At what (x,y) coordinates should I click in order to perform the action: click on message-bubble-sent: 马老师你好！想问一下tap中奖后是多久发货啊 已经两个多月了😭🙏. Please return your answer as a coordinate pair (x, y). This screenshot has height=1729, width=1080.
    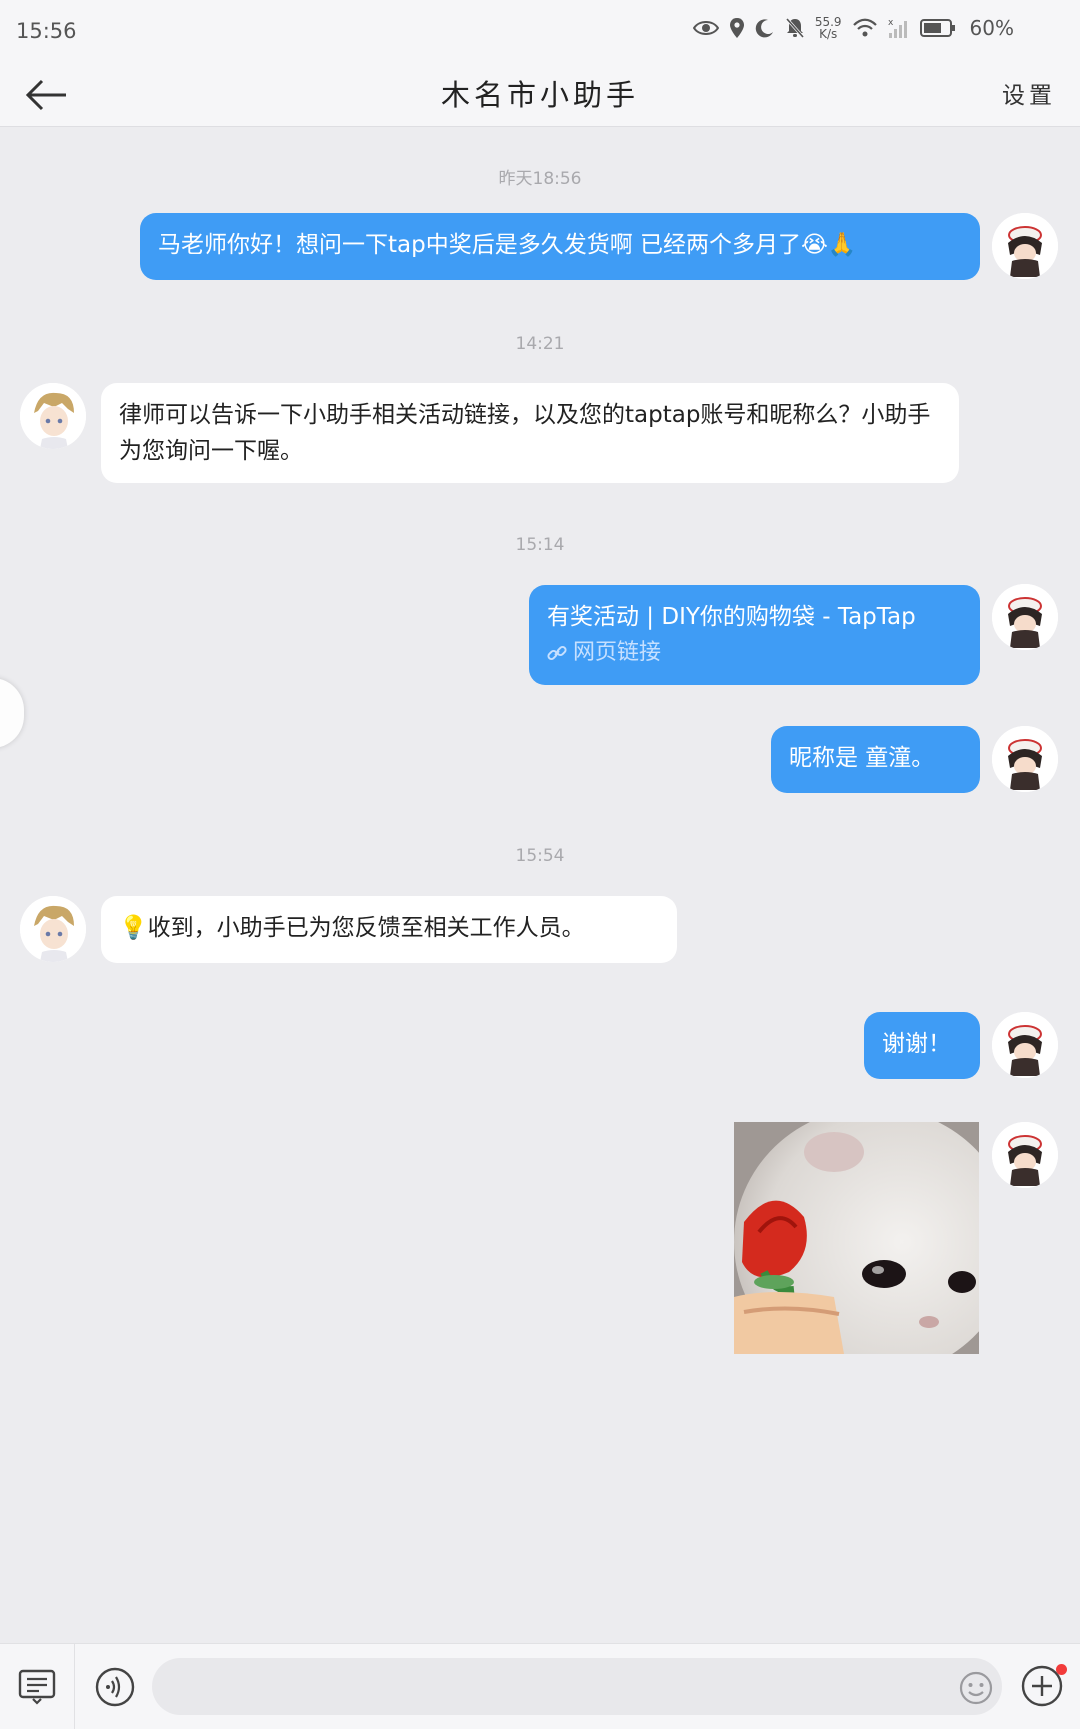
    Looking at the image, I should click on (560, 246).